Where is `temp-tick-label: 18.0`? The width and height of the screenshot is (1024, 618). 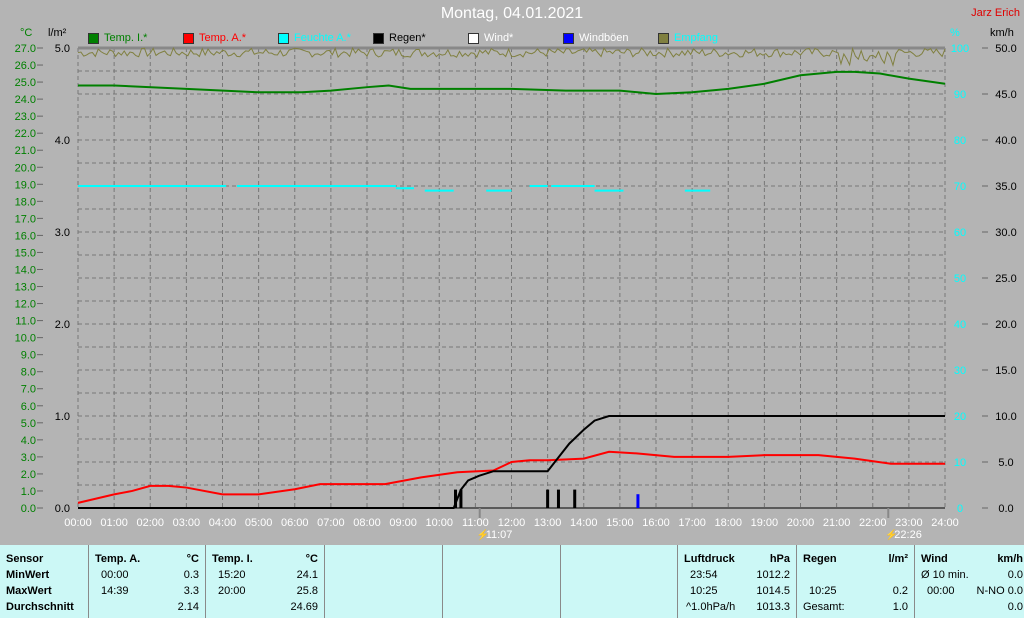
temp-tick-label: 18.0 is located at coordinates (25, 202).